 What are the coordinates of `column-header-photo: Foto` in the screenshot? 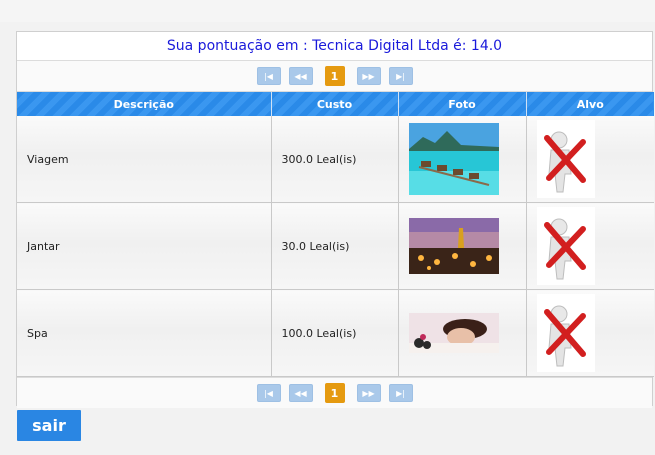 It's located at (462, 104).